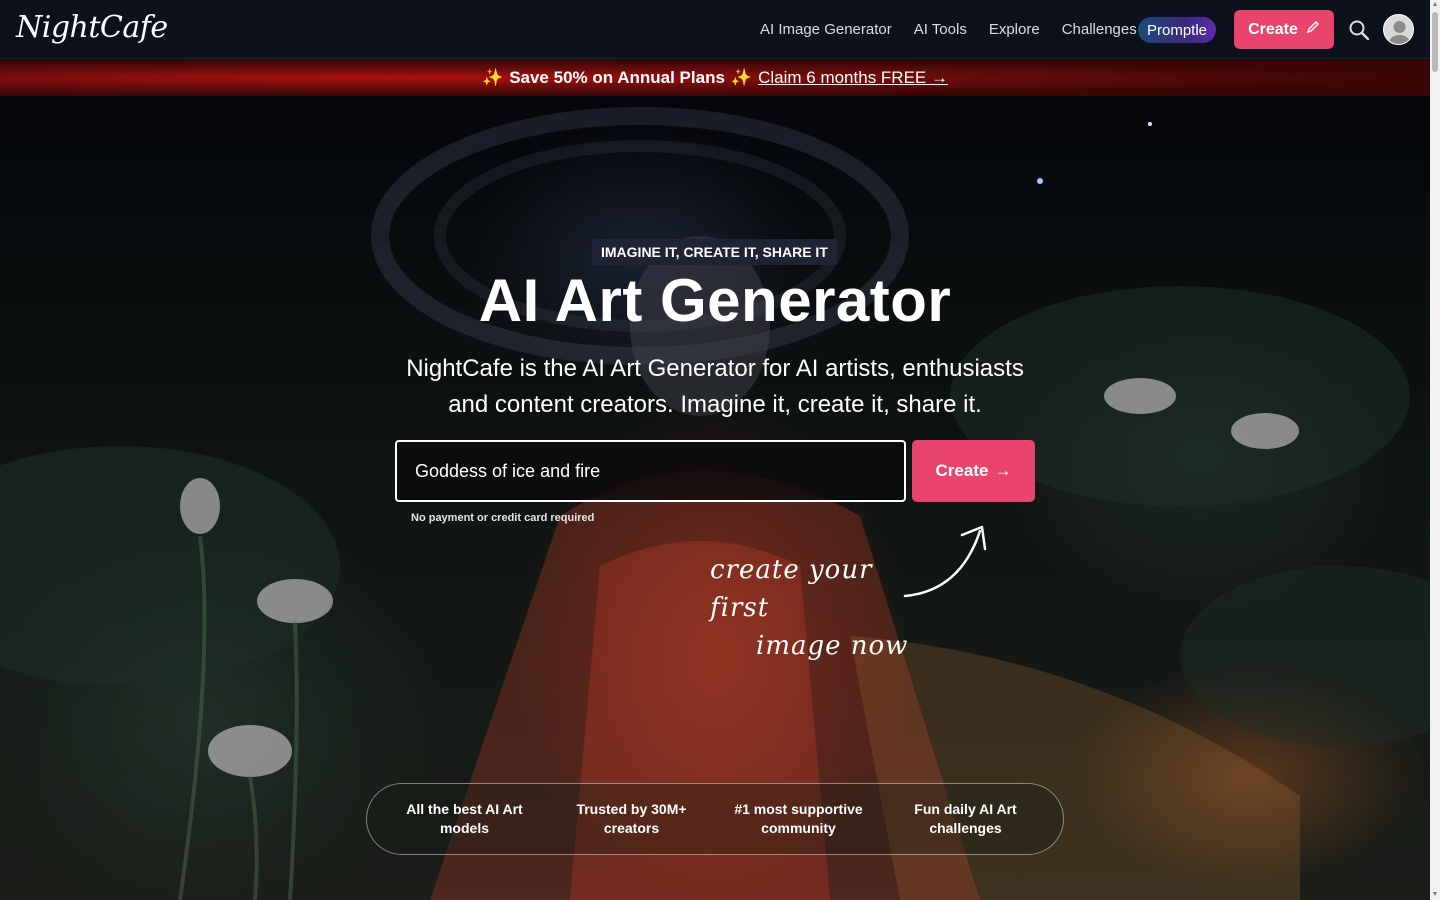 Image resolution: width=1440 pixels, height=900 pixels. Describe the element at coordinates (791, 589) in the screenshot. I see `handwritten-line-1: create your first` at that location.